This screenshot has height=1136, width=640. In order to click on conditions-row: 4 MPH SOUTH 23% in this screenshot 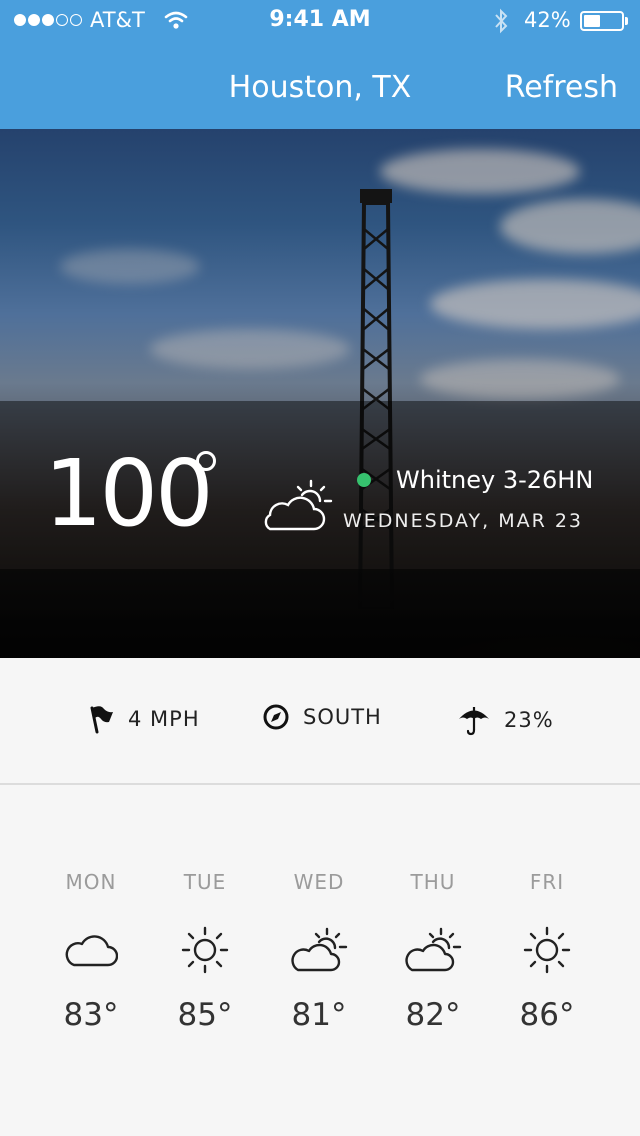, I will do `click(320, 721)`.